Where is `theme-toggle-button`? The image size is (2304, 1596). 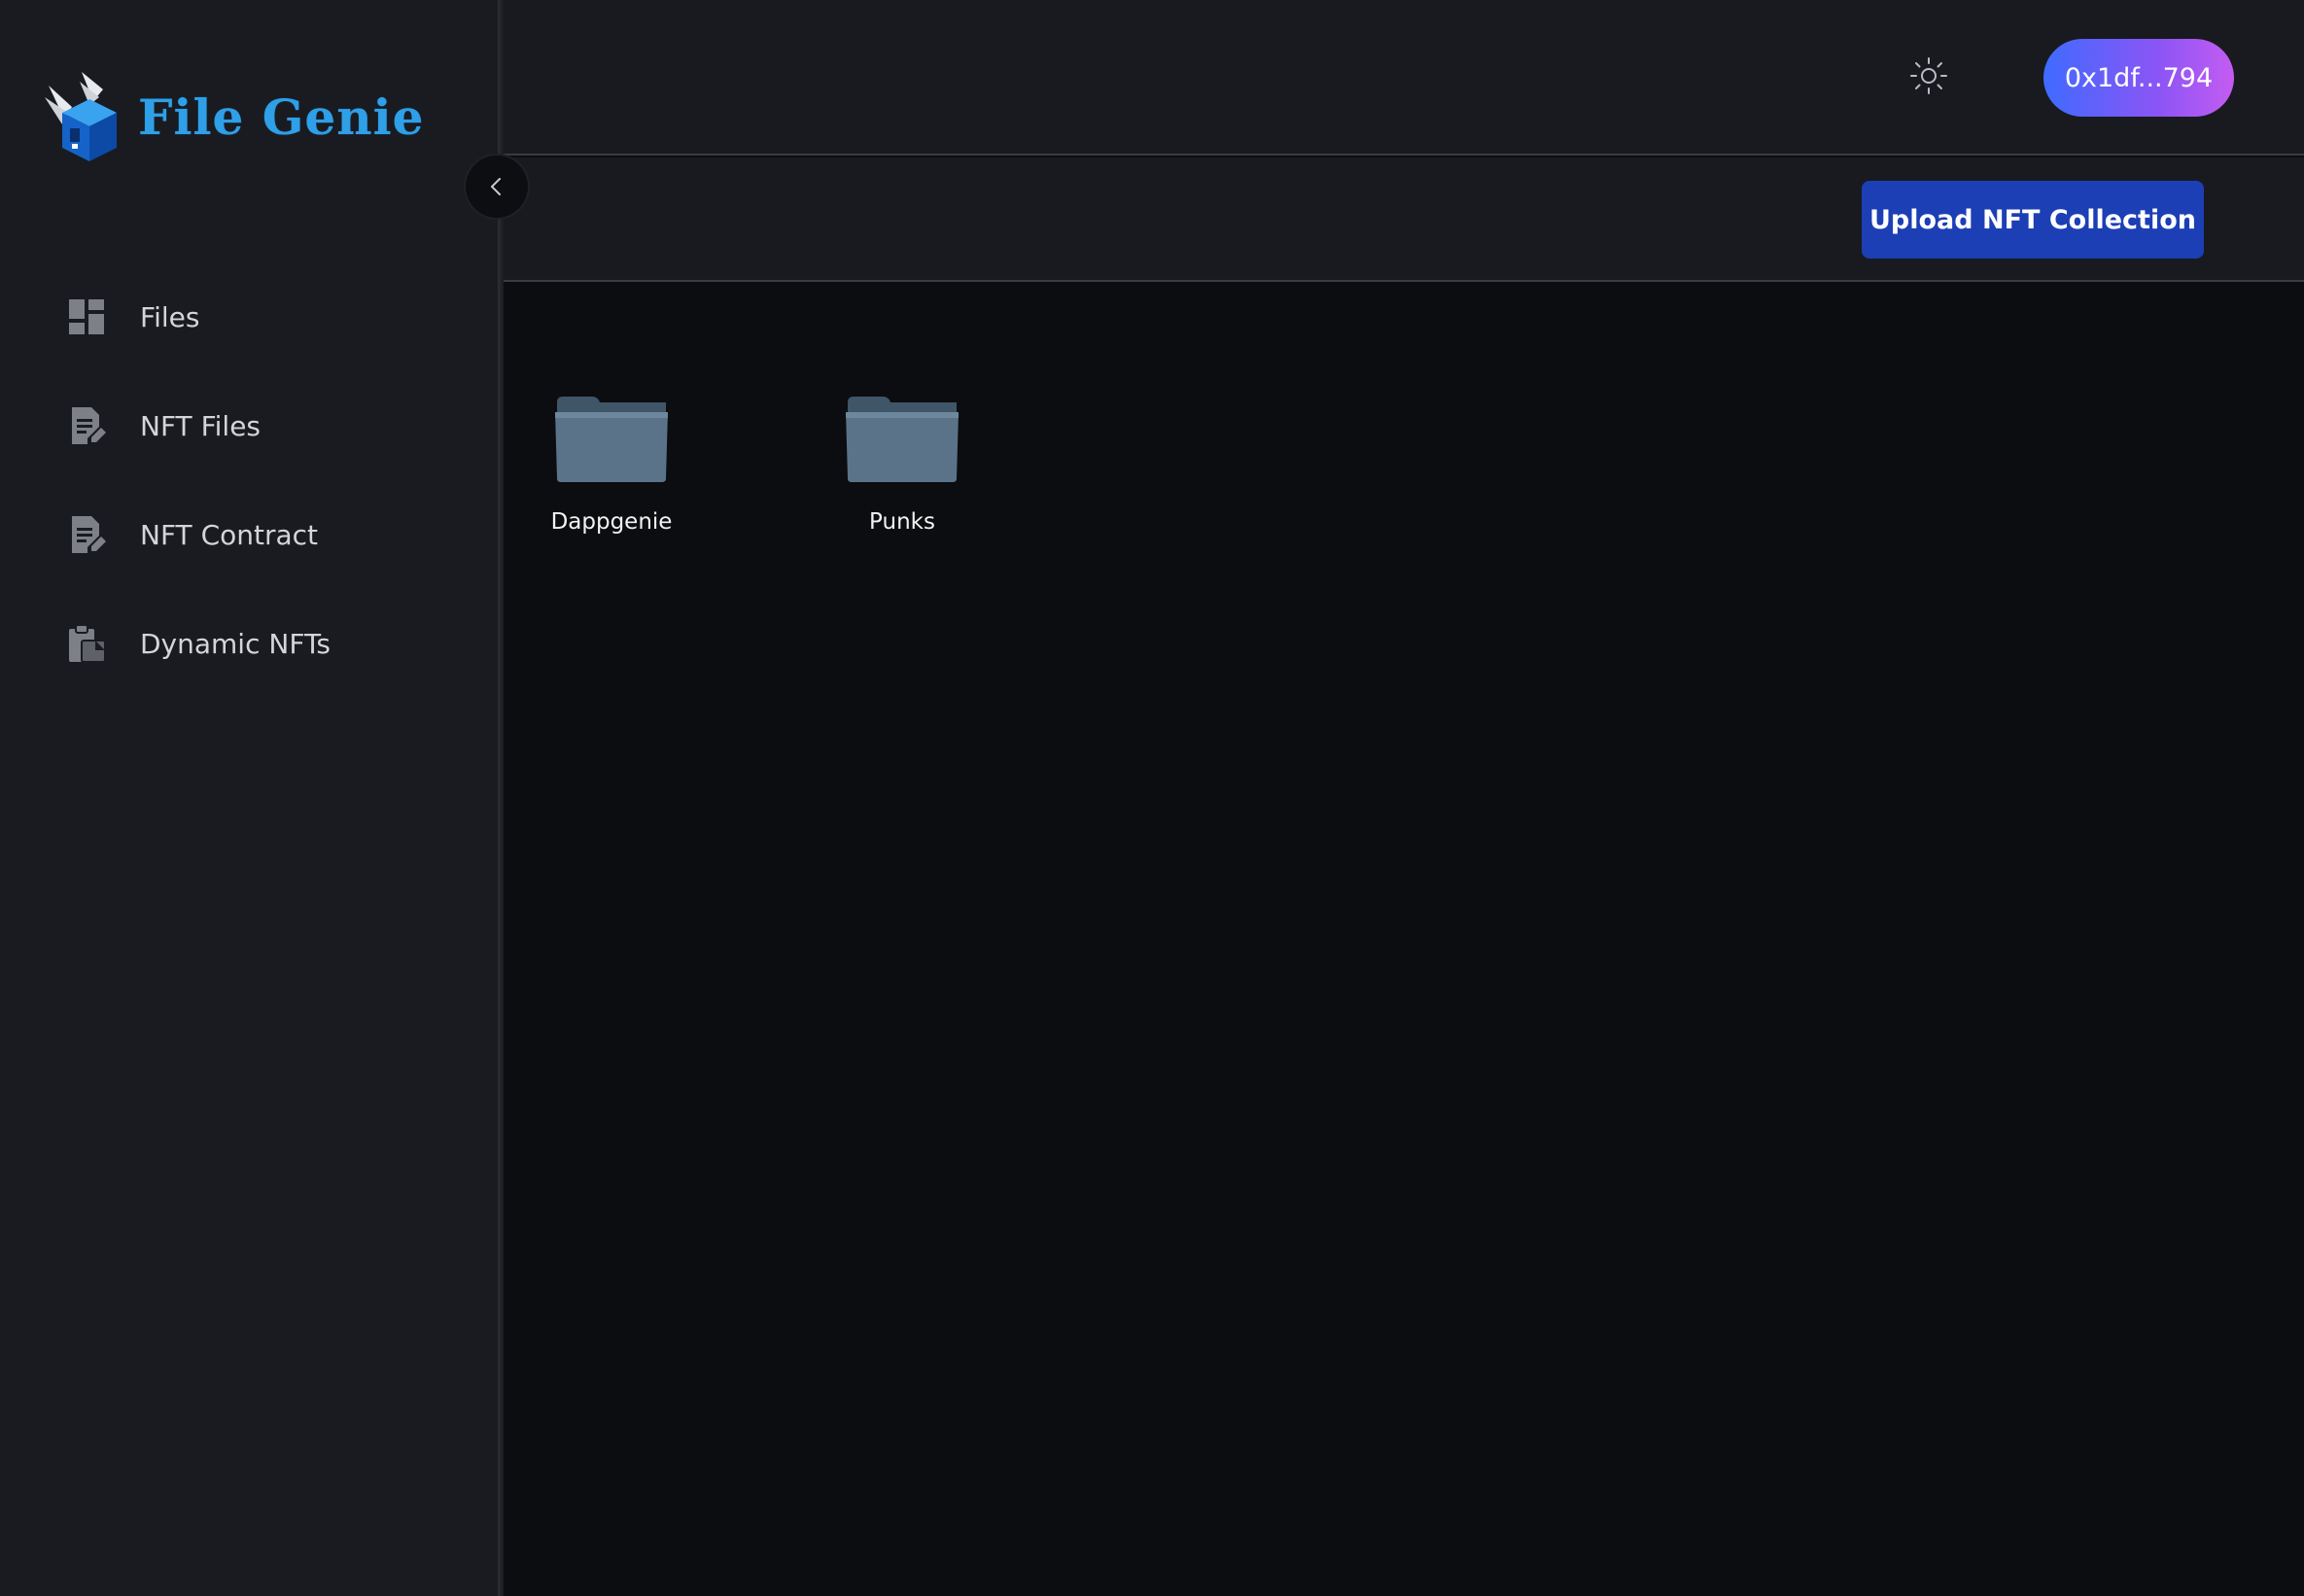
theme-toggle-button is located at coordinates (1928, 75).